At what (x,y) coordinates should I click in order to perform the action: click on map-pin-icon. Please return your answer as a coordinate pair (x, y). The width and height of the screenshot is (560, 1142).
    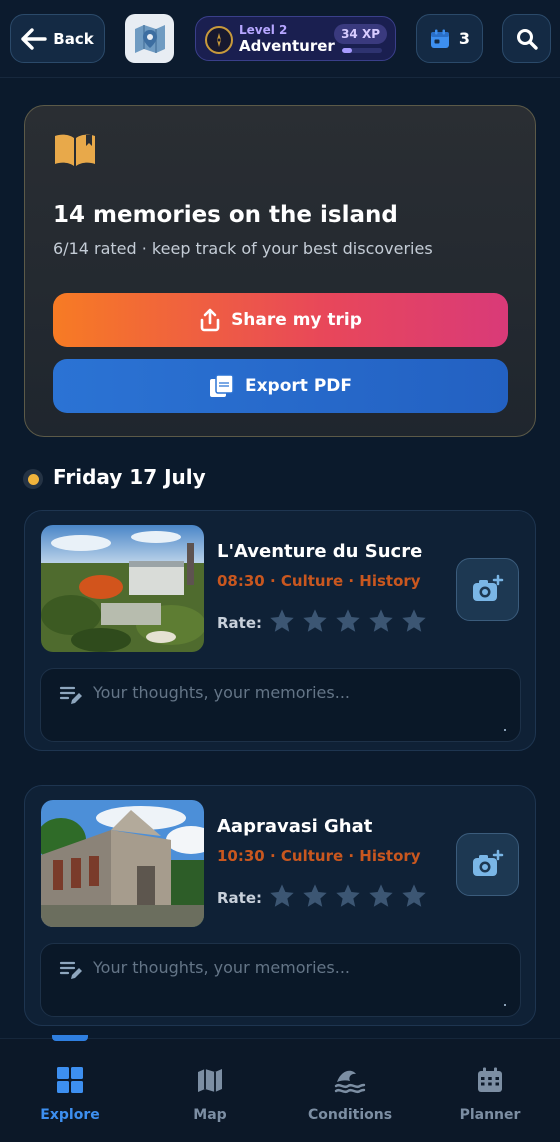
    Looking at the image, I should click on (149, 38).